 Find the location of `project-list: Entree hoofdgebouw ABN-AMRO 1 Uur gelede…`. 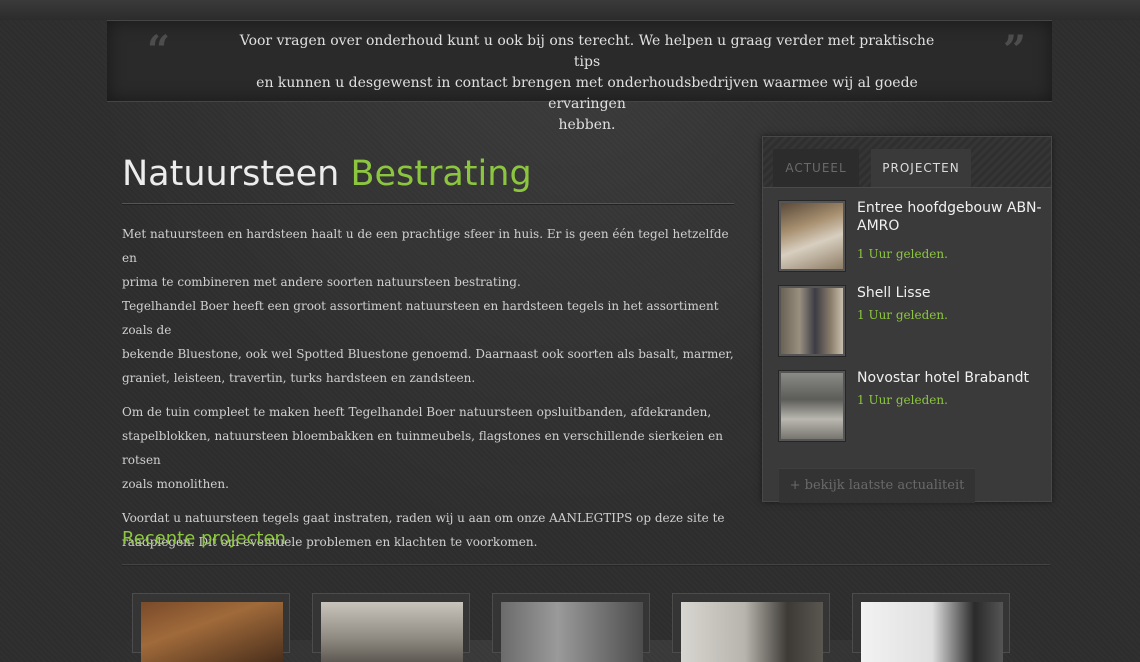

project-list: Entree hoofdgebouw ABN-AMRO 1 Uur gelede… is located at coordinates (912, 326).